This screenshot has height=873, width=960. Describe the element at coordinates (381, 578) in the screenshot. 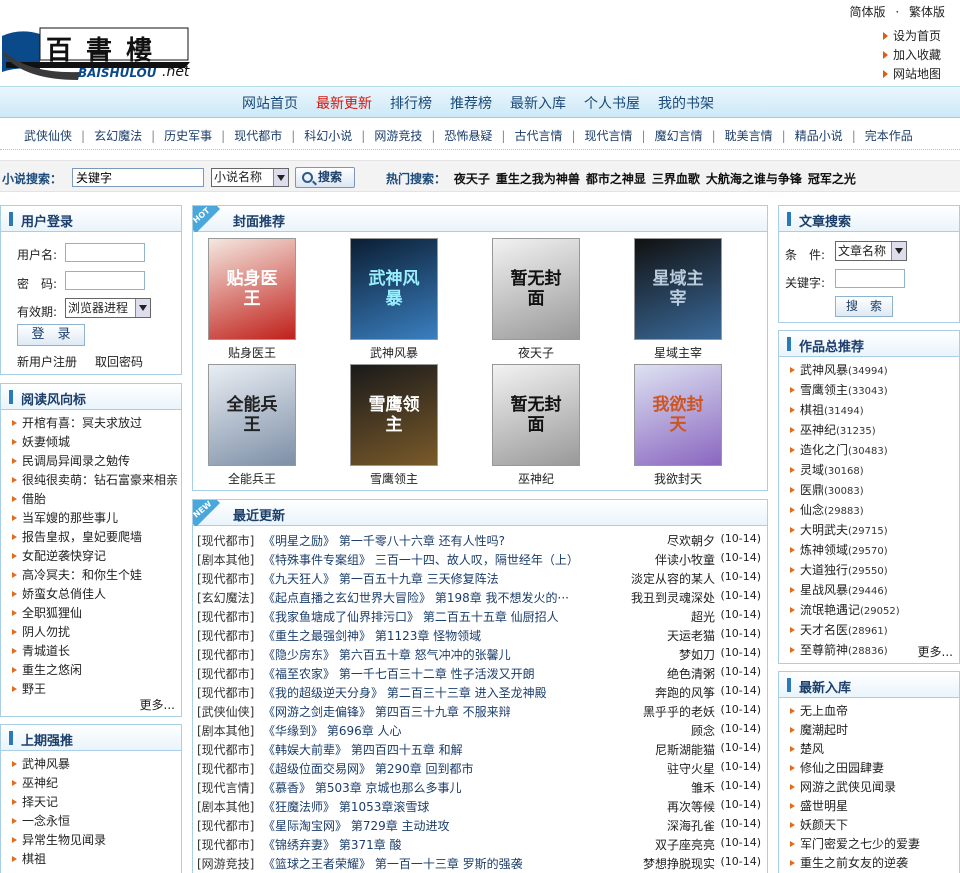

I see `update-book-link: 《九天狂人》 第一百五十九章 三天修复阵法` at that location.